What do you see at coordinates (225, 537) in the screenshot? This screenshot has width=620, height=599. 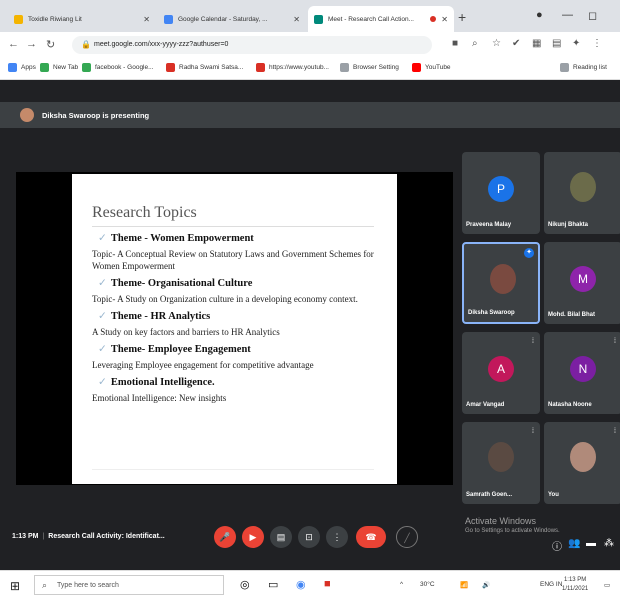 I see `mic-toggle-button: 🎤` at bounding box center [225, 537].